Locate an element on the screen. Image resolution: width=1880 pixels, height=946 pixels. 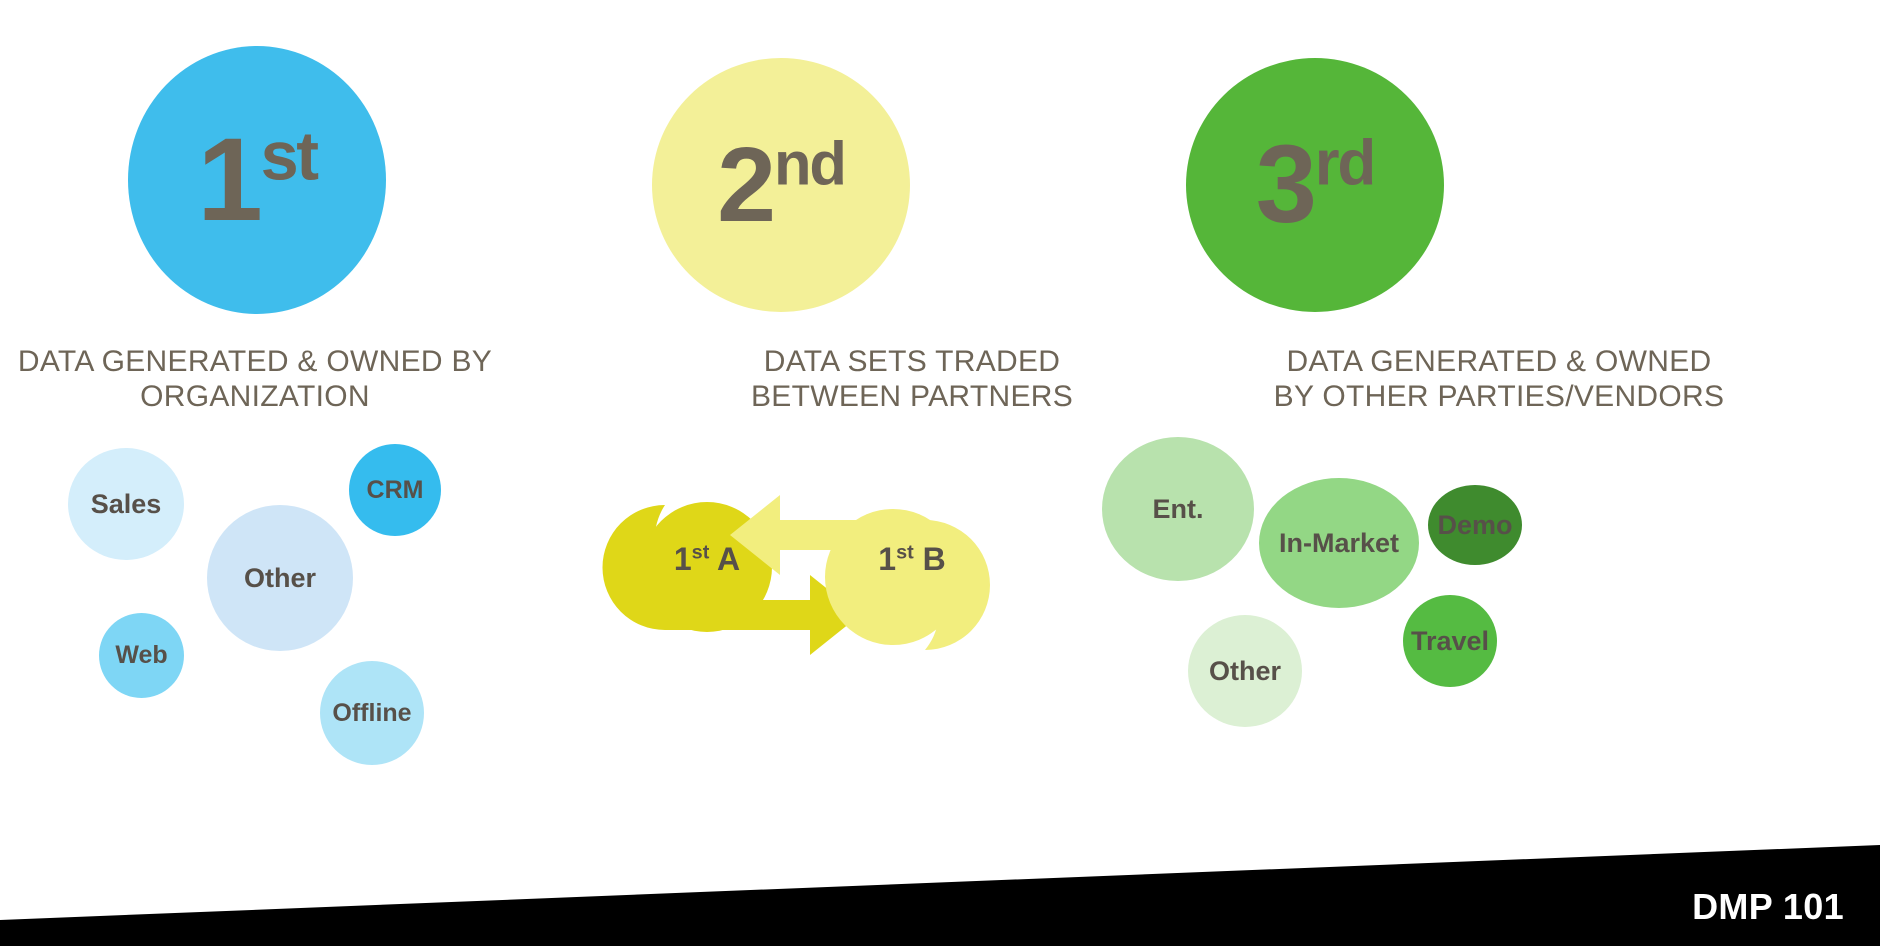
bubble-offline: Offline is located at coordinates (372, 713).